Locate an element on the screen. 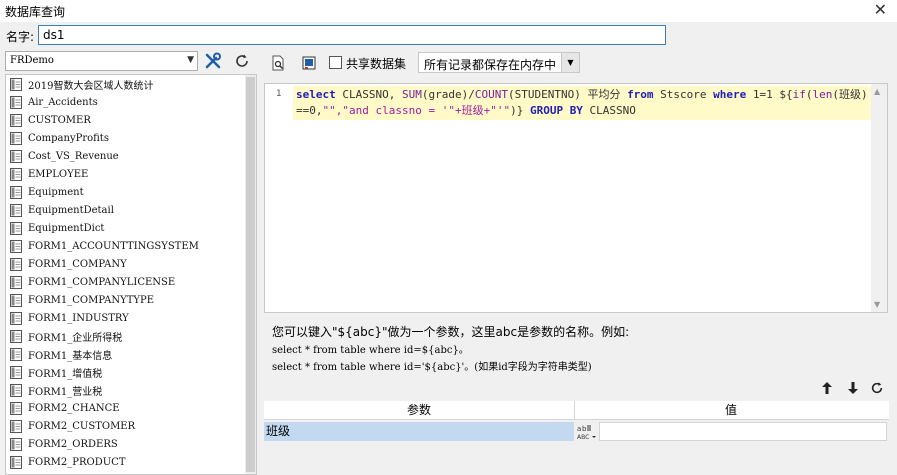  sql-keyword: GROUP BY is located at coordinates (556, 110).